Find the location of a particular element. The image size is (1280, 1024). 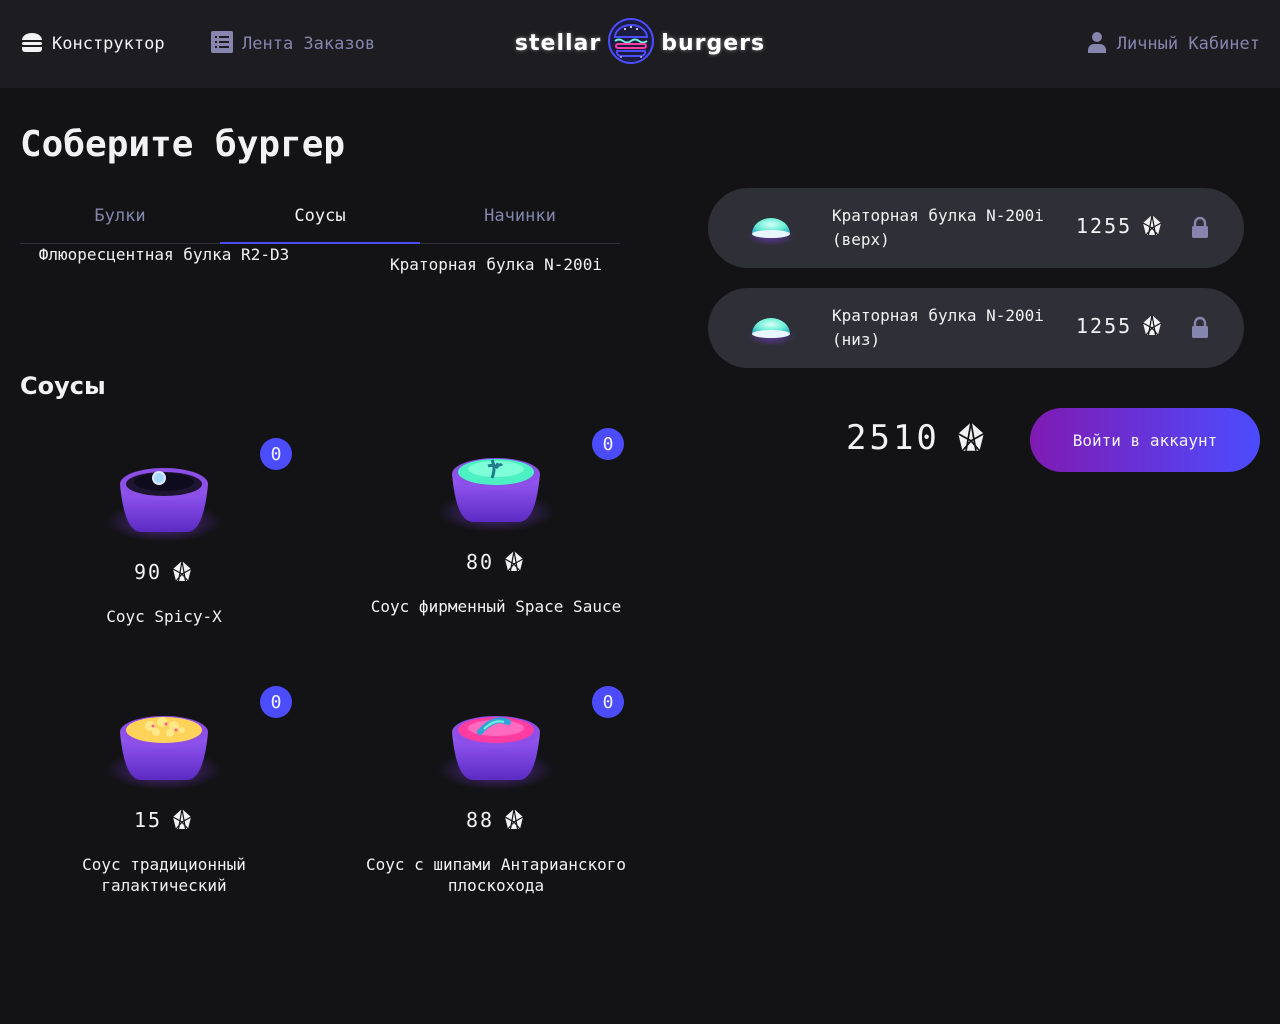

logo-text-left: stellar is located at coordinates (558, 43).